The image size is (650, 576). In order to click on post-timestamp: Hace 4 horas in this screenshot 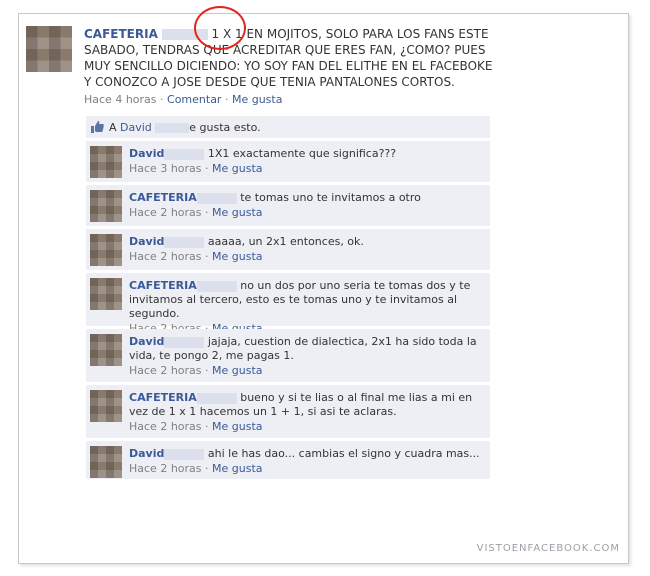, I will do `click(120, 99)`.